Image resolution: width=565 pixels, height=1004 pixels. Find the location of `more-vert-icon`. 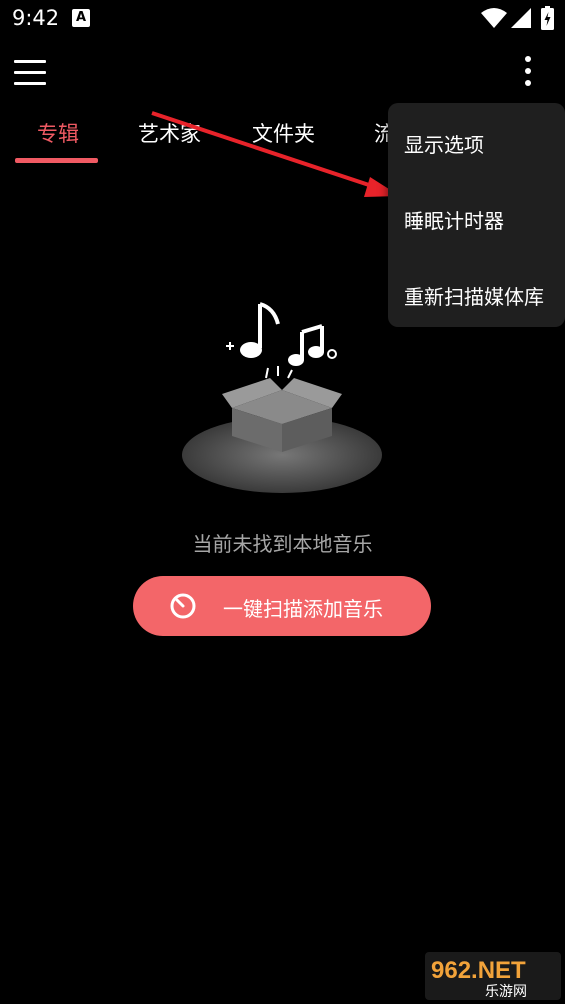

more-vert-icon is located at coordinates (528, 74).